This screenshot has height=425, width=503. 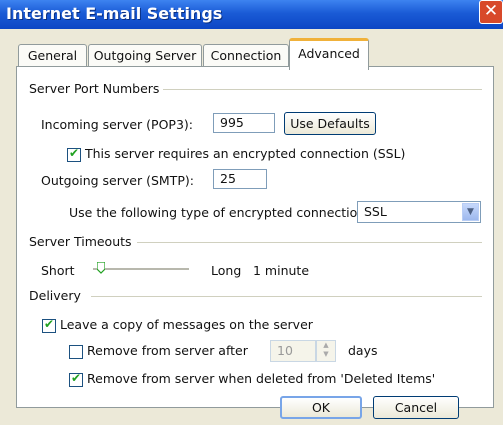 What do you see at coordinates (145, 55) in the screenshot?
I see `tab-outgoing-server: Outgoing Server` at bounding box center [145, 55].